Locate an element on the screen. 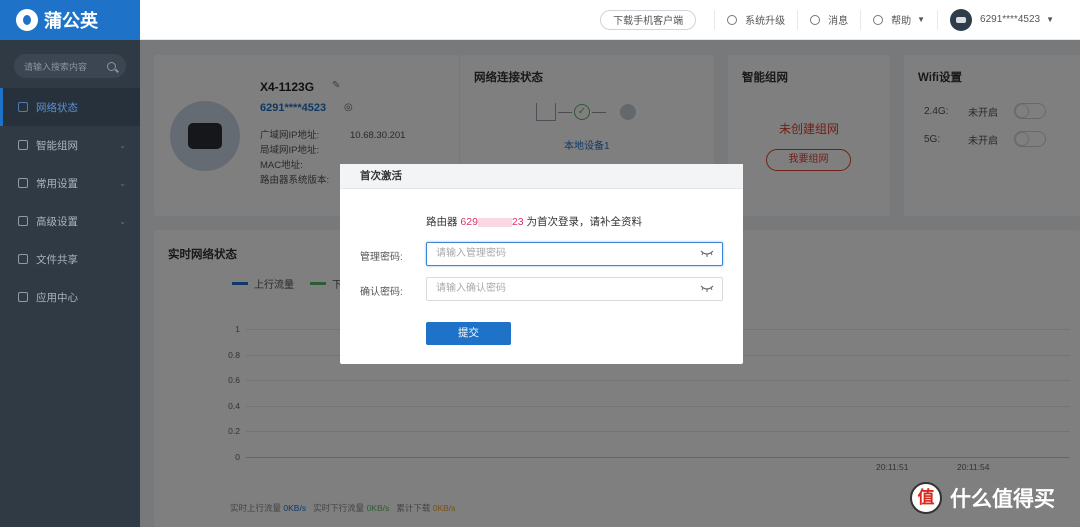 Image resolution: width=1080 pixels, height=527 pixels. system-upgrade-button: 系统升级 is located at coordinates (755, 19).